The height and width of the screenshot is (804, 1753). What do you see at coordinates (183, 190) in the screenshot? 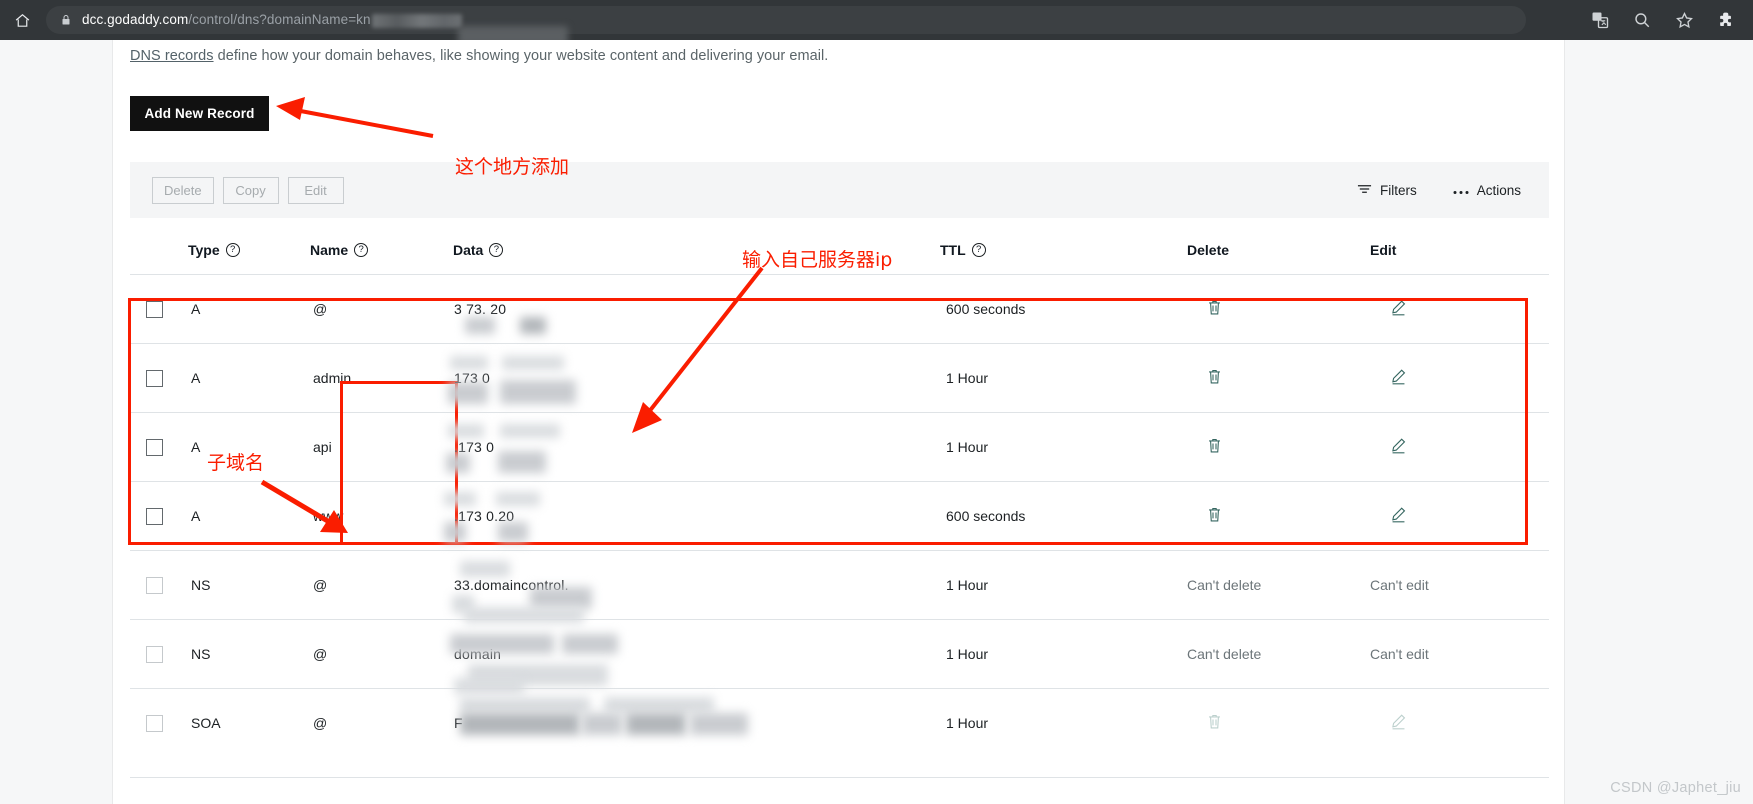
I see `delete-button: Delete` at bounding box center [183, 190].